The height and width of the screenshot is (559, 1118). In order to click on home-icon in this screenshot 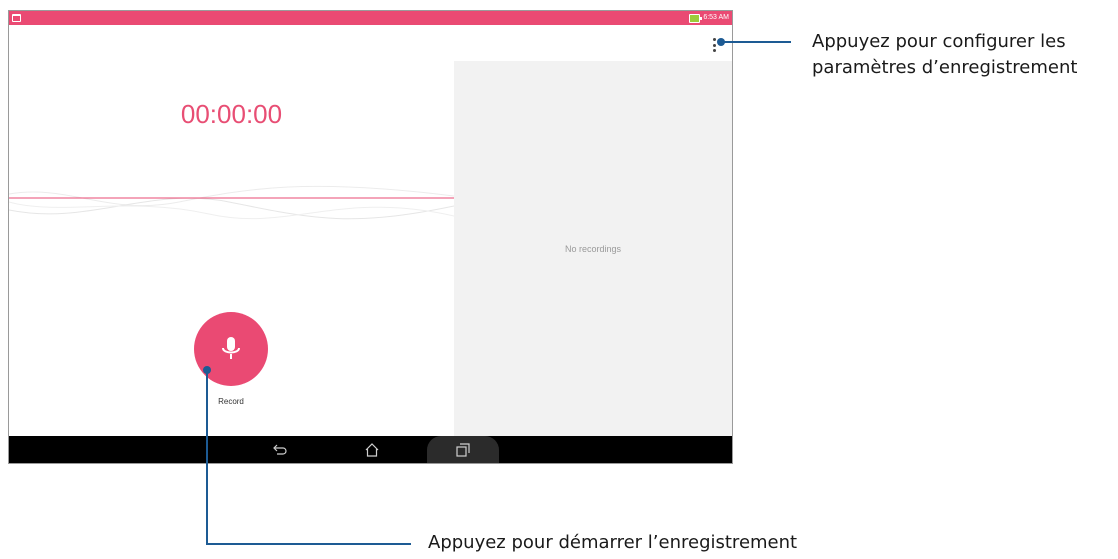, I will do `click(372, 449)`.